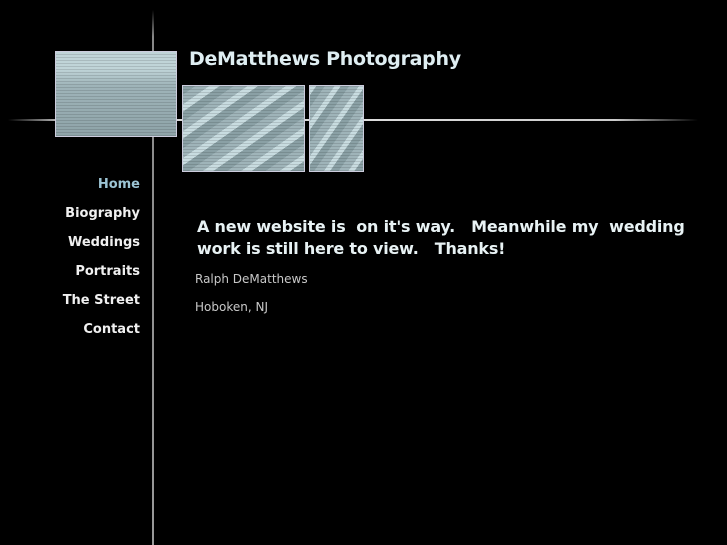 The height and width of the screenshot is (545, 727). Describe the element at coordinates (101, 219) in the screenshot. I see `nav-item-biography: Biography` at that location.